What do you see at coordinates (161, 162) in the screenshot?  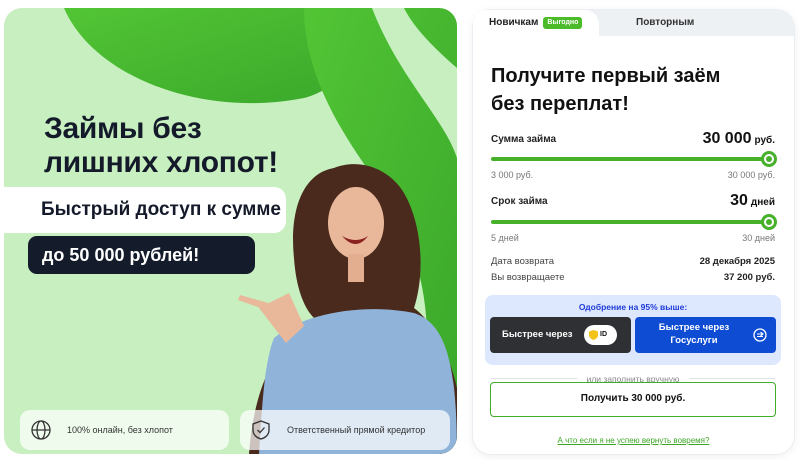 I see `hero-title-line2: лишних хлопот!` at bounding box center [161, 162].